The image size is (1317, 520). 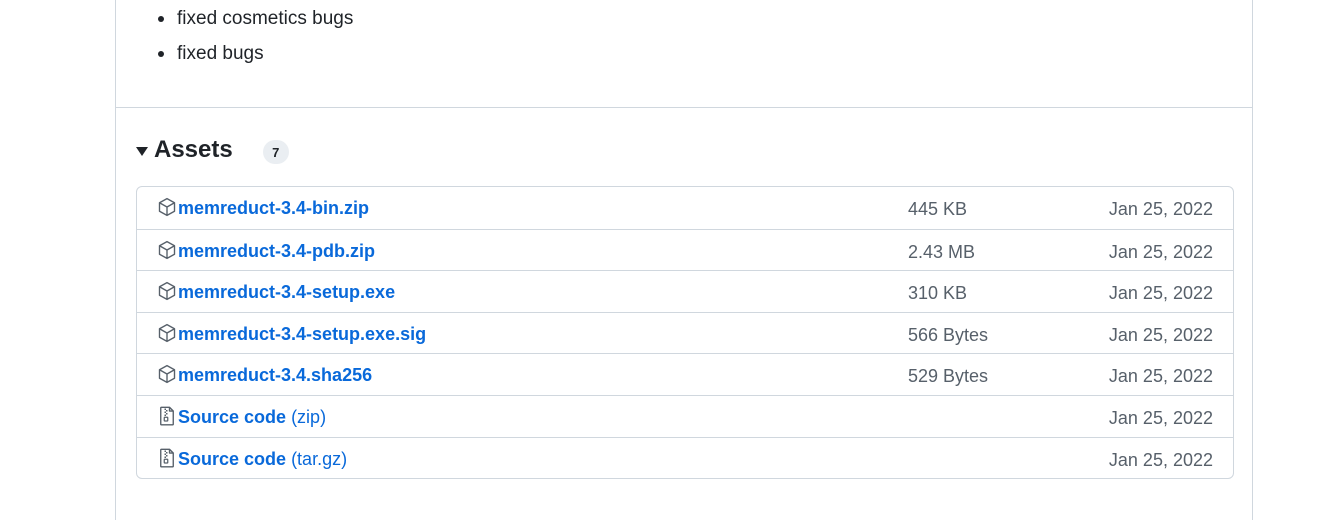 I want to click on asset-size: 2.43 MB, so click(x=942, y=251).